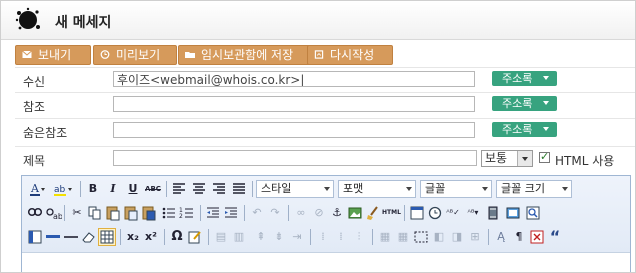 Image resolution: width=636 pixels, height=273 pixels. I want to click on priority-select: 보통, so click(507, 158).